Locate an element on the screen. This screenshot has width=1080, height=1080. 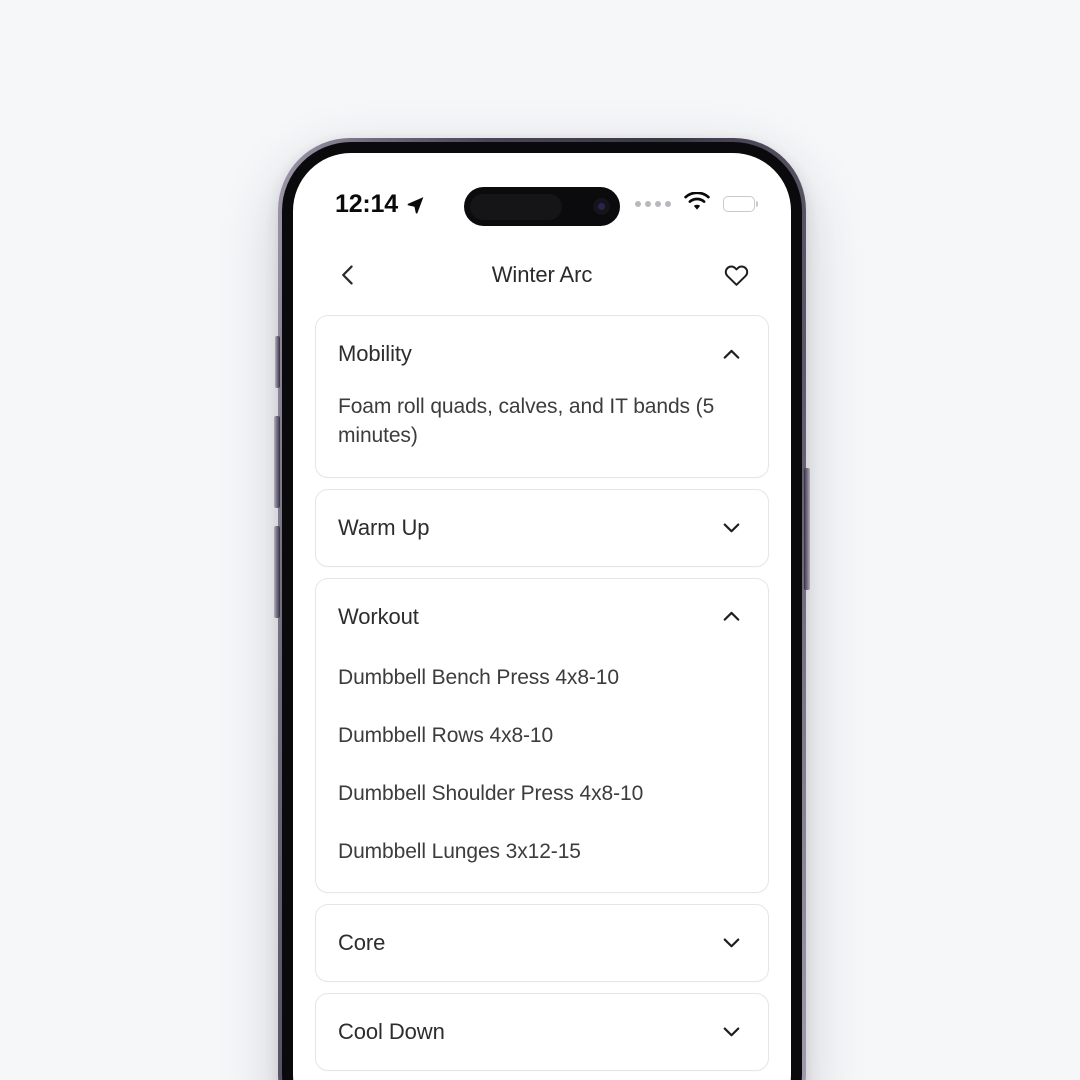
silent-switch is located at coordinates (277, 362).